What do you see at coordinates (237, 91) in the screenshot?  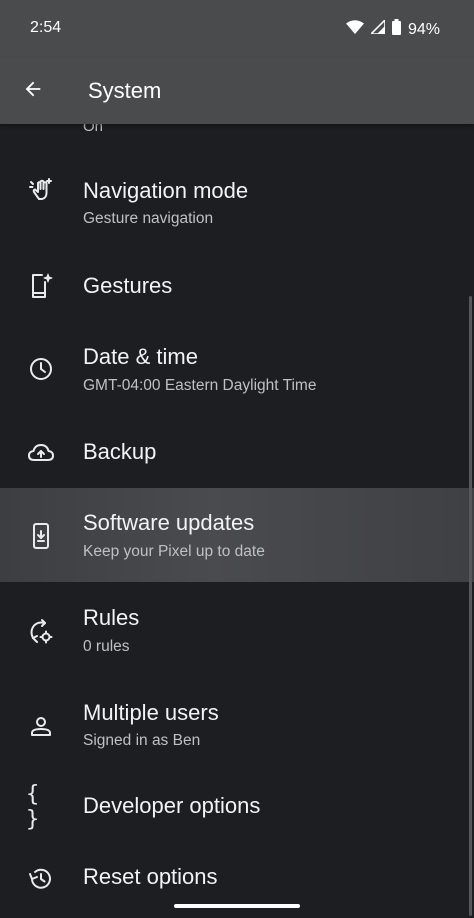 I see `app-bar: System` at bounding box center [237, 91].